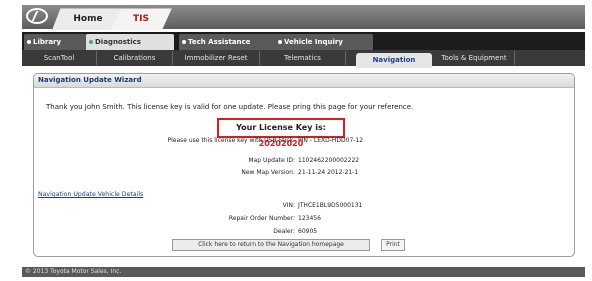 This screenshot has height=281, width=592. What do you see at coordinates (37, 16) in the screenshot?
I see `toyota-logo-icon` at bounding box center [37, 16].